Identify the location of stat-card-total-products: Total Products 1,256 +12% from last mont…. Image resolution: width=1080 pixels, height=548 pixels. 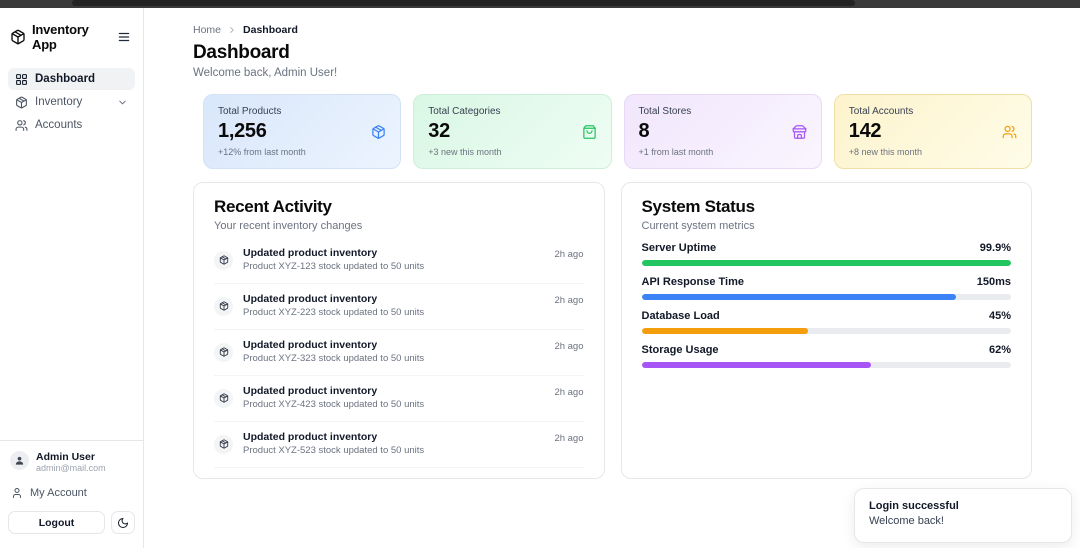
(302, 131).